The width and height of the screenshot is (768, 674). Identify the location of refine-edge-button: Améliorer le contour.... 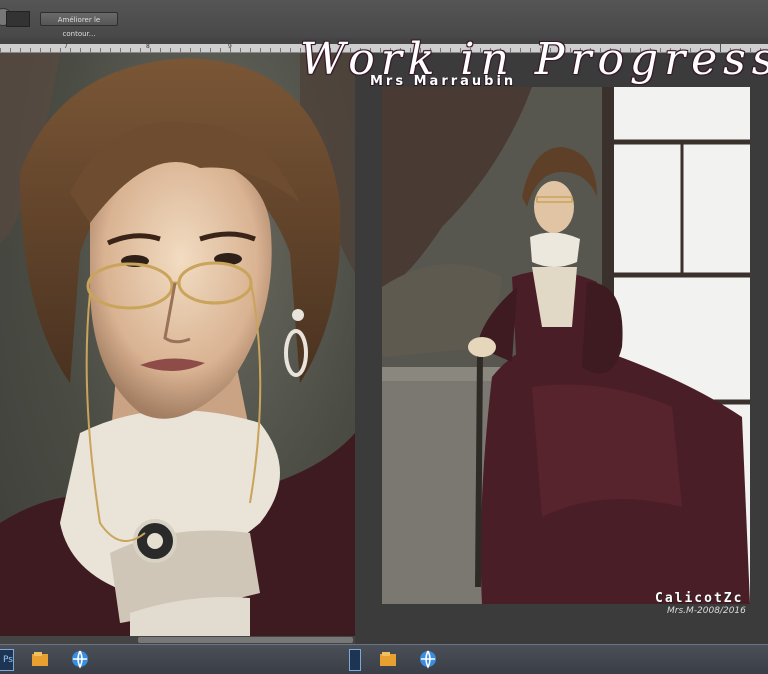
(79, 25).